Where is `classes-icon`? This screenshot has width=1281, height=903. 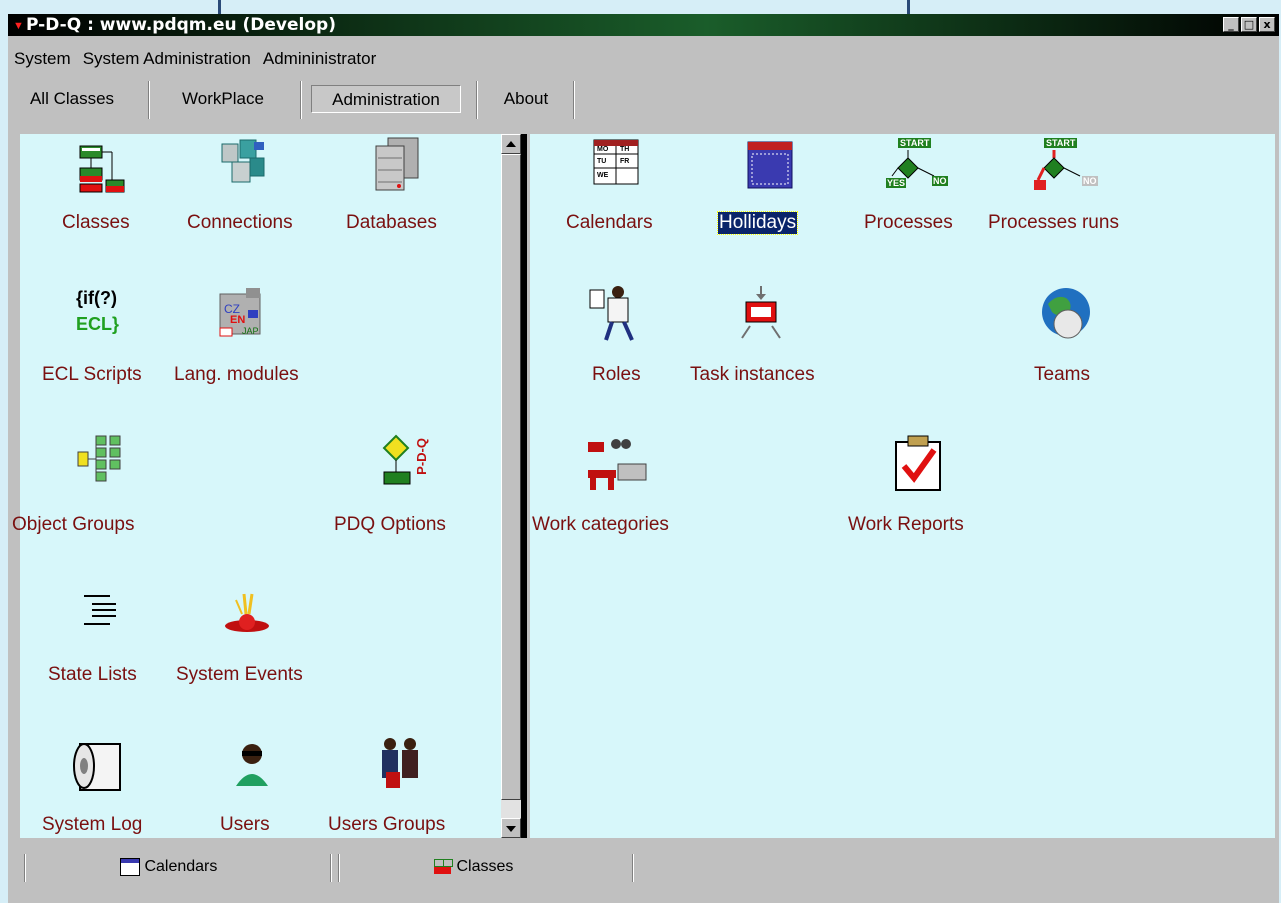
classes-icon is located at coordinates (103, 168).